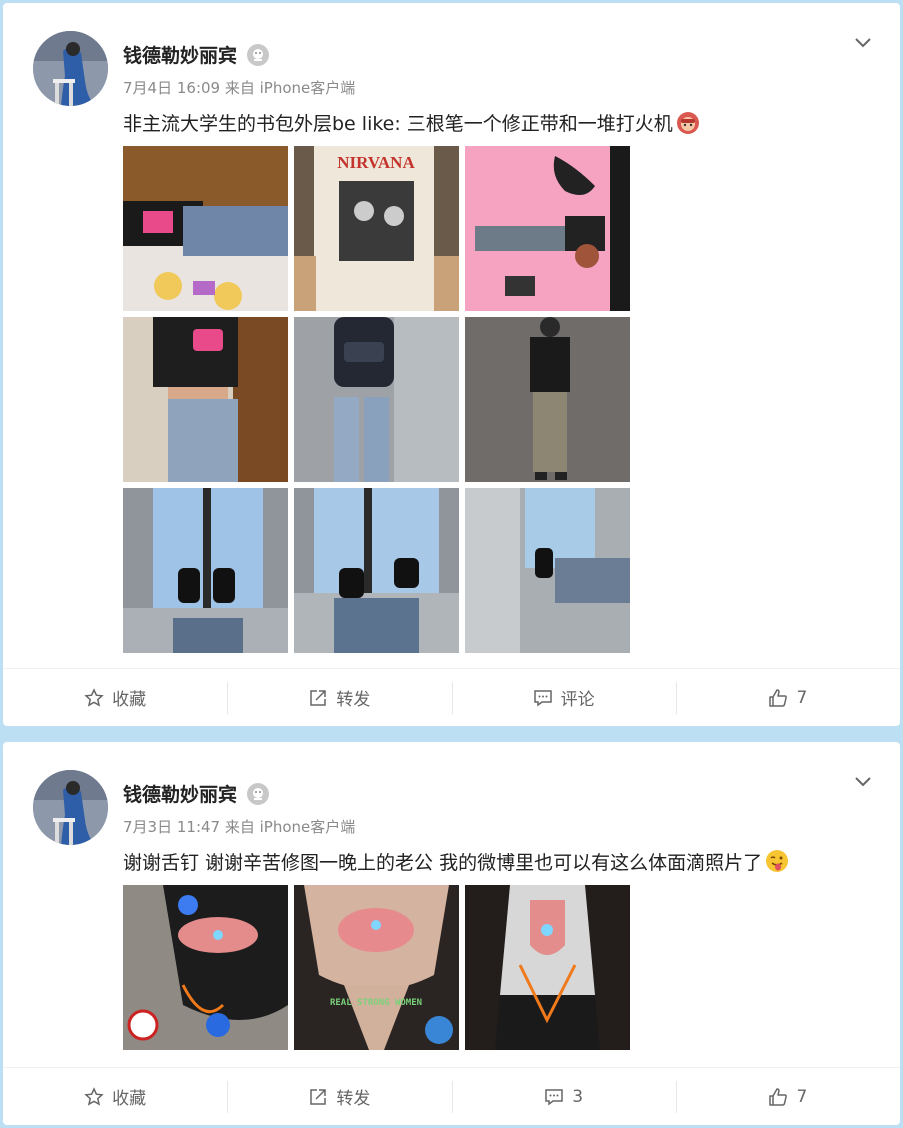 The image size is (903, 1128). What do you see at coordinates (376, 228) in the screenshot?
I see `photo-thumbnail: NIRVANA` at bounding box center [376, 228].